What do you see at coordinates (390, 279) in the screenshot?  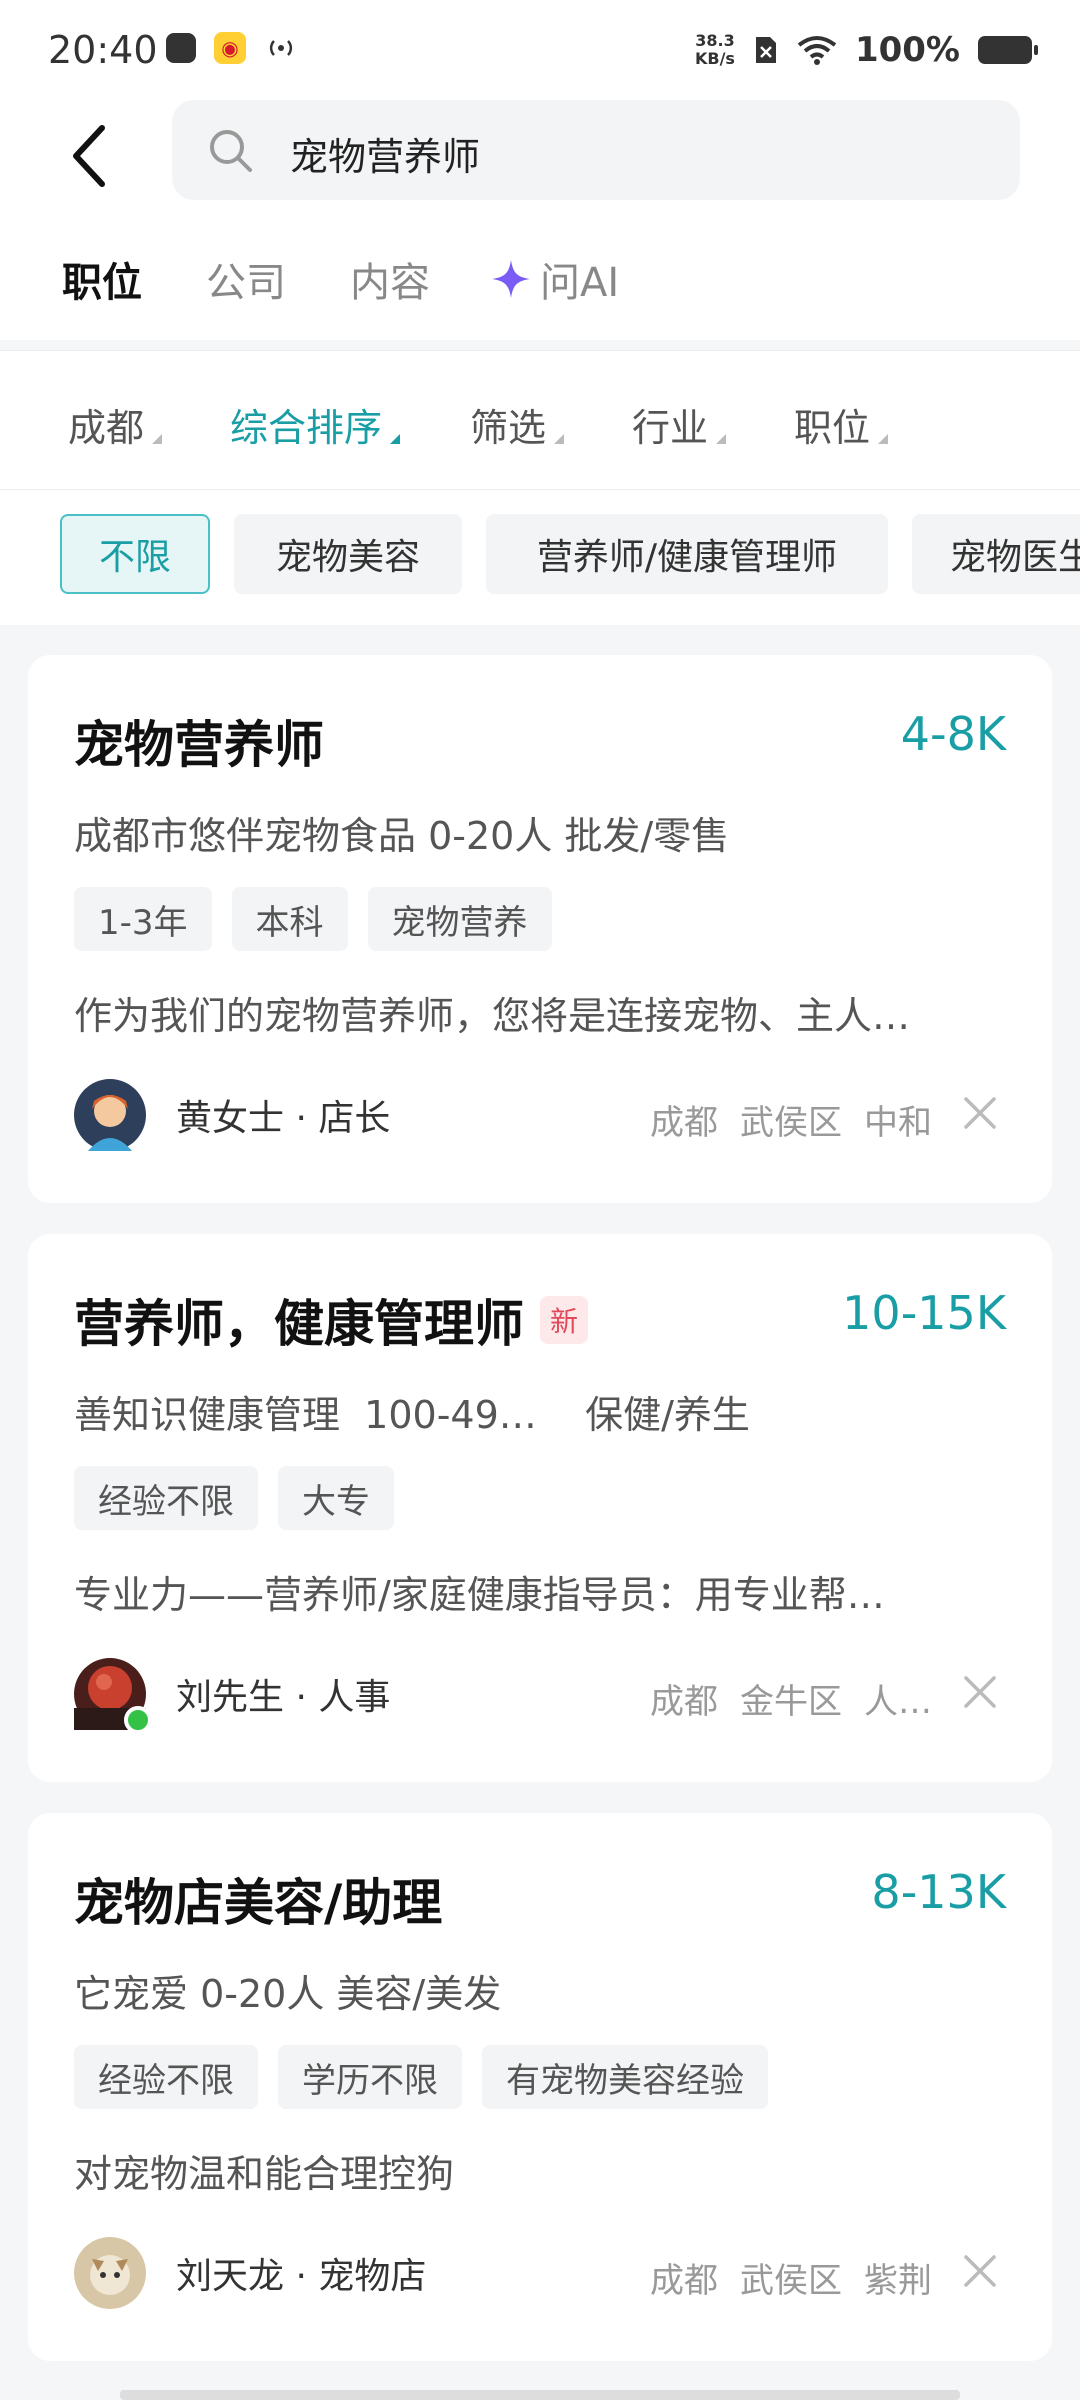 I see `tab-content: 内容` at bounding box center [390, 279].